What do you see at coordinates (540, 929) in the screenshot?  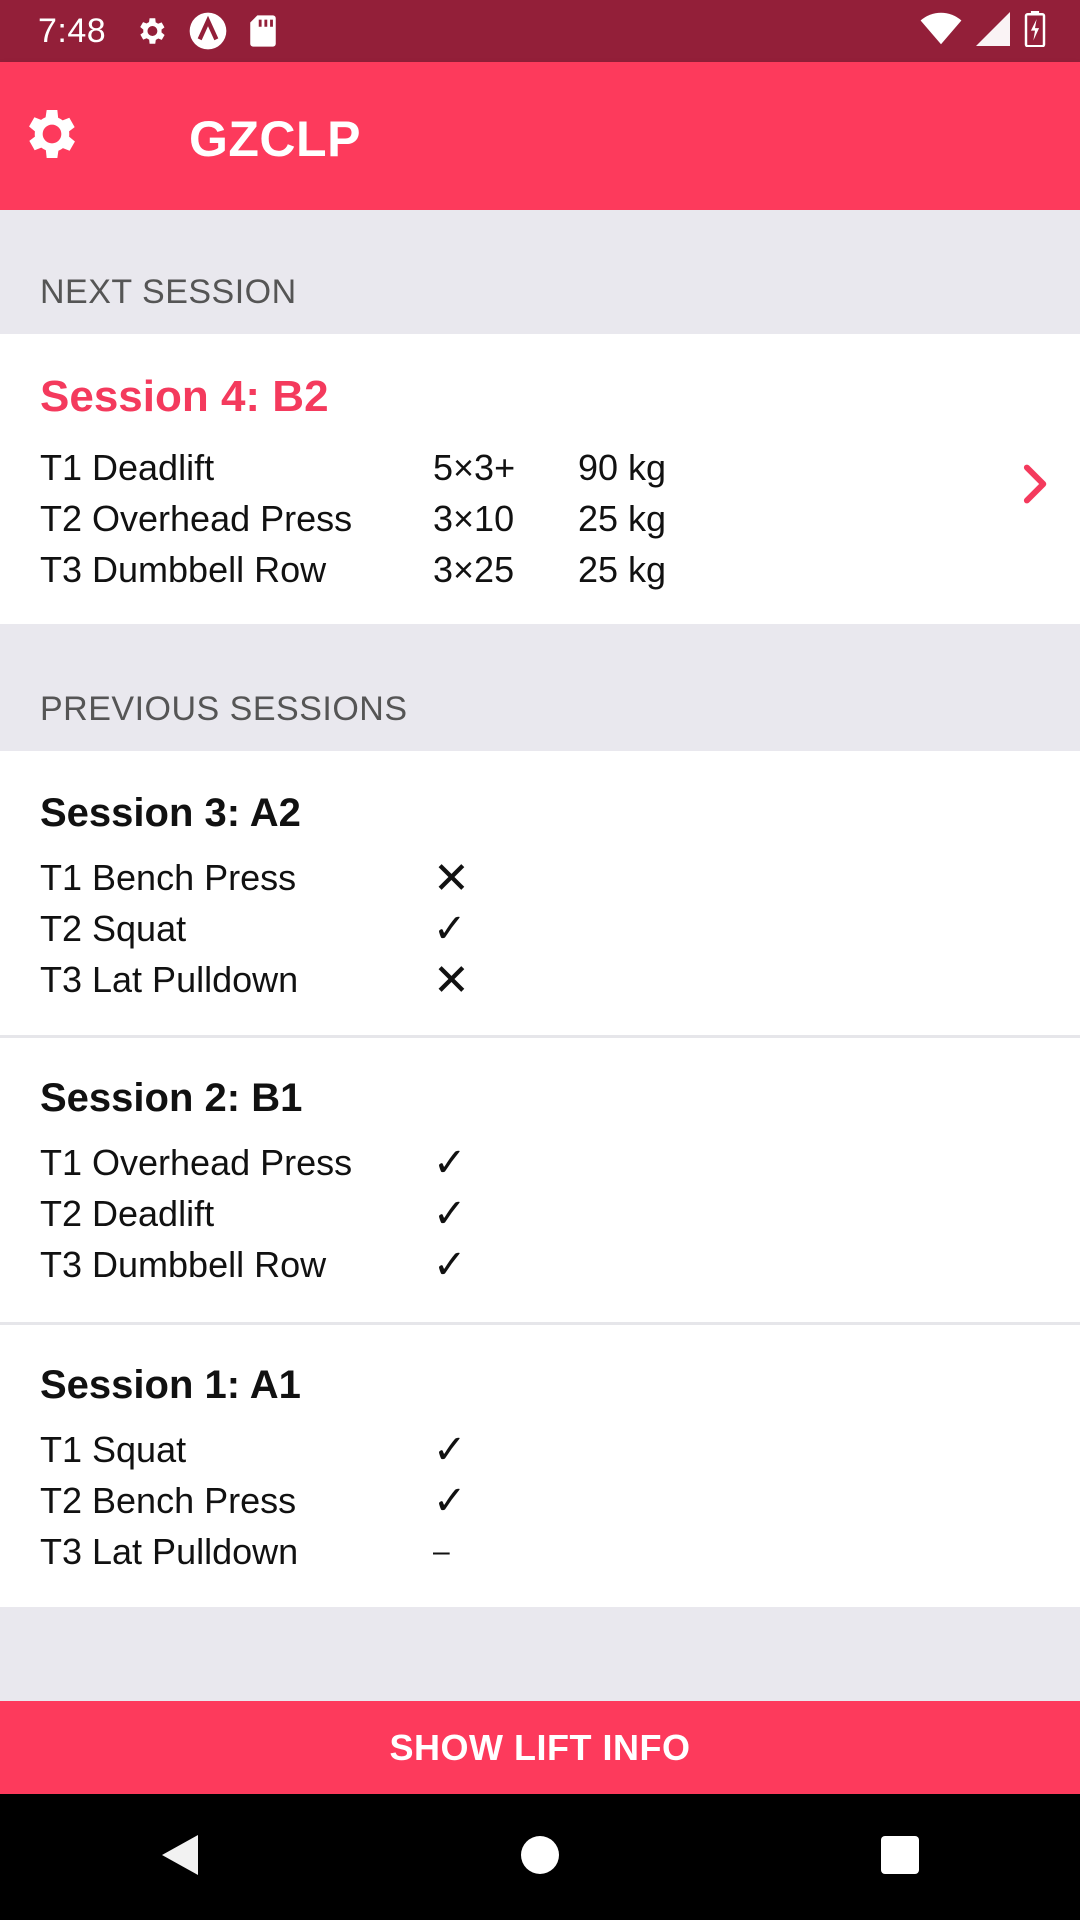 I see `lift-row: T2 Squat ✓` at bounding box center [540, 929].